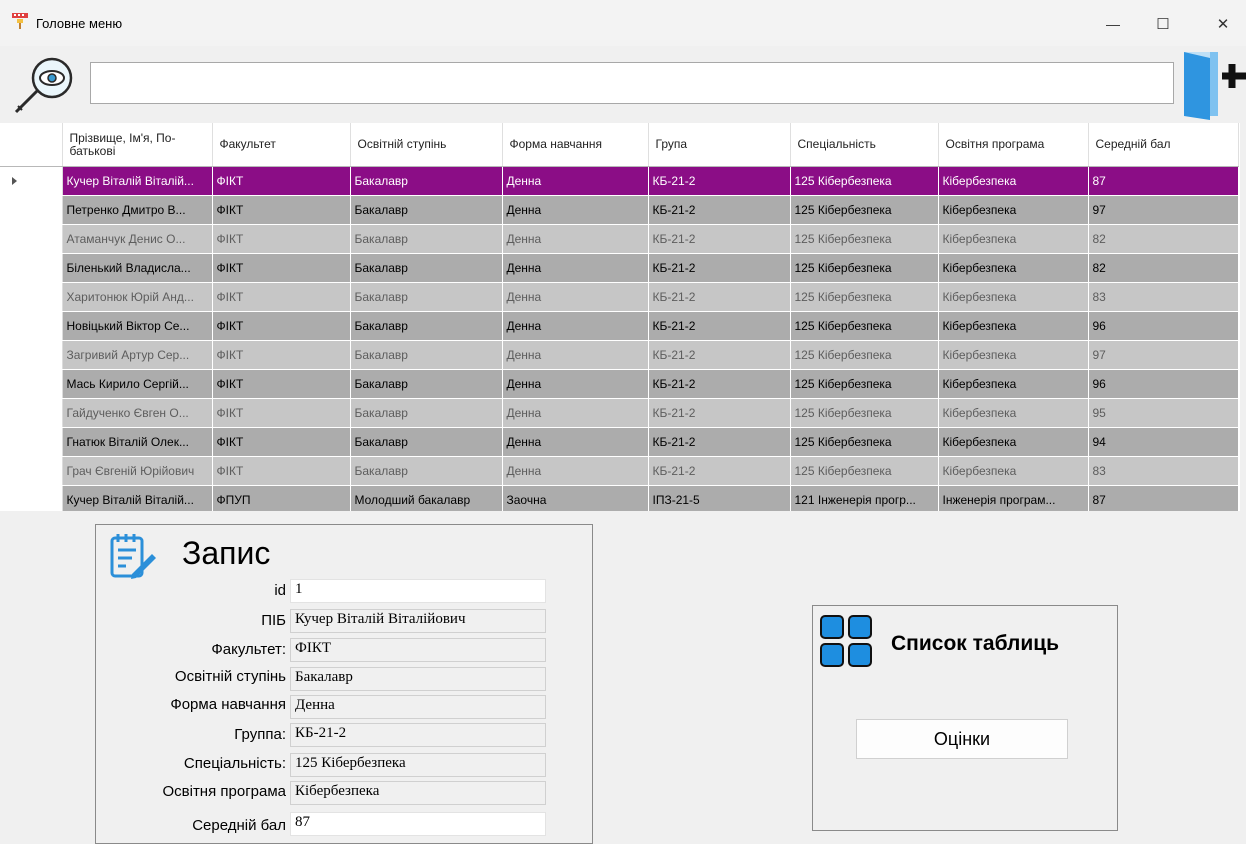 This screenshot has height=844, width=1246. What do you see at coordinates (1163, 268) in the screenshot?
I see `cell-average: 82` at bounding box center [1163, 268].